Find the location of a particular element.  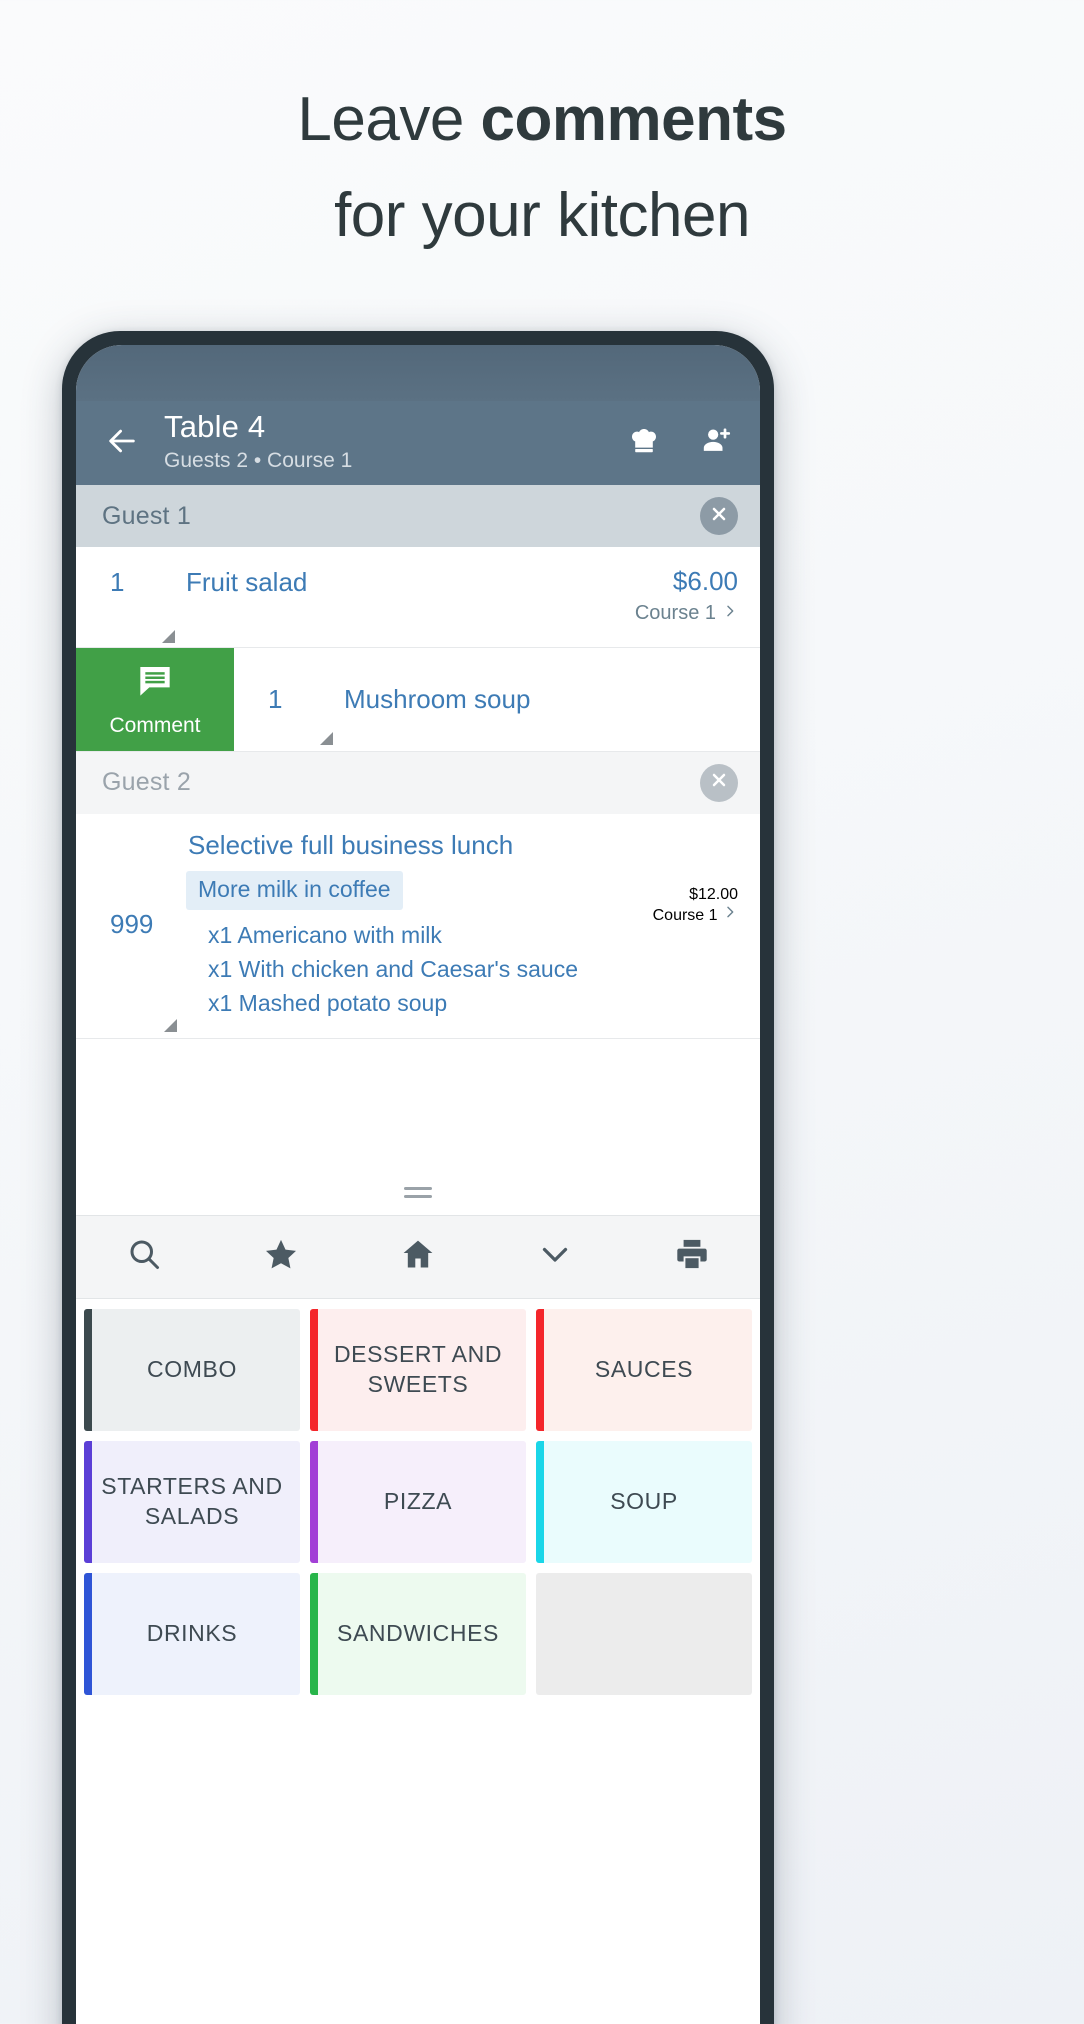

home-icon is located at coordinates (418, 1256).